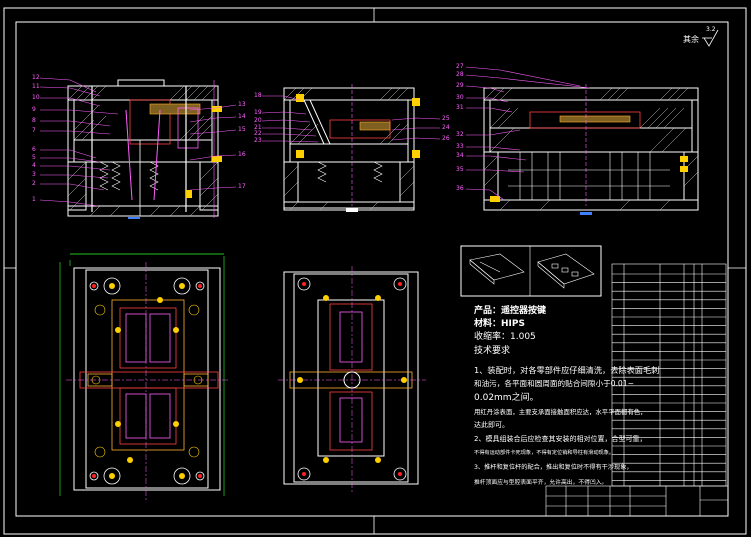 The width and height of the screenshot is (751, 537). I want to click on parts-list-table, so click(669, 375).